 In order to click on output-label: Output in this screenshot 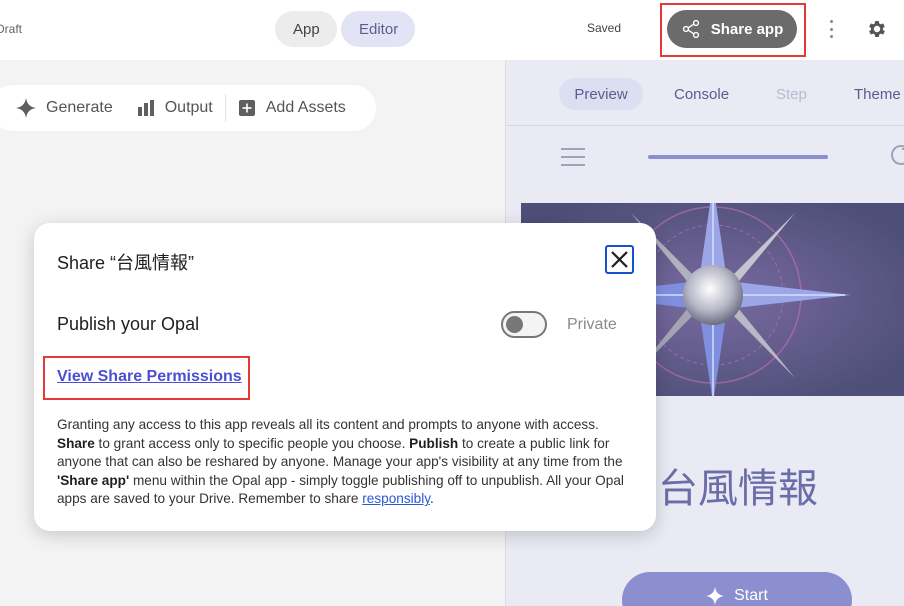, I will do `click(188, 107)`.